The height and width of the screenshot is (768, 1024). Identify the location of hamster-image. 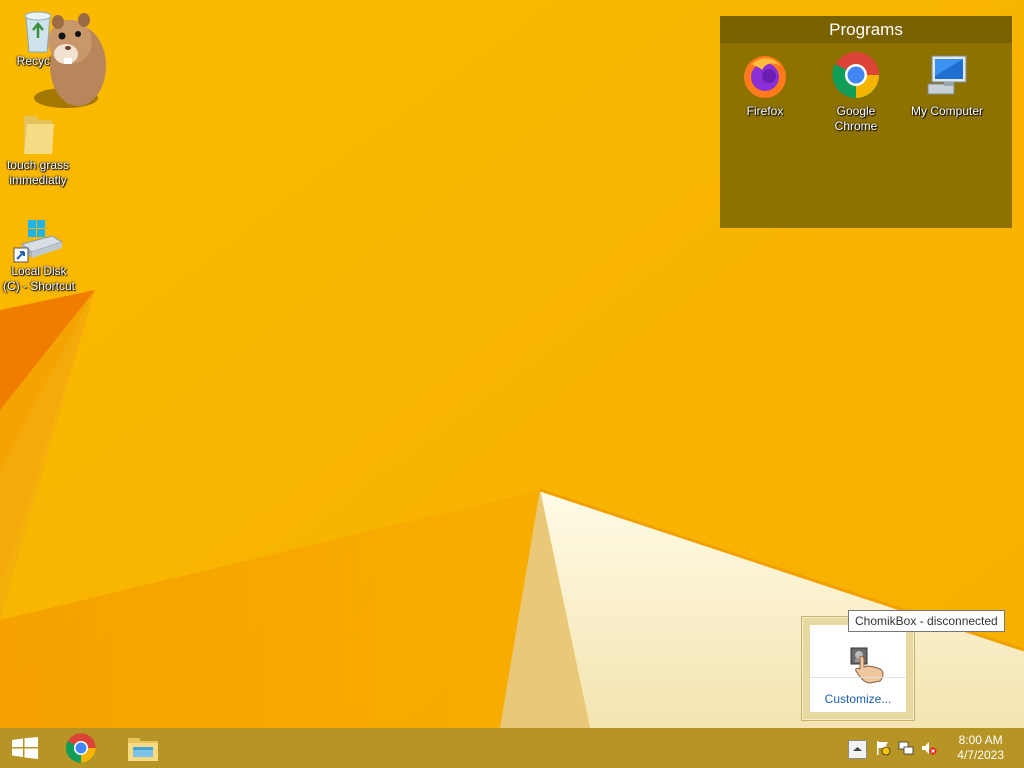
(70, 60).